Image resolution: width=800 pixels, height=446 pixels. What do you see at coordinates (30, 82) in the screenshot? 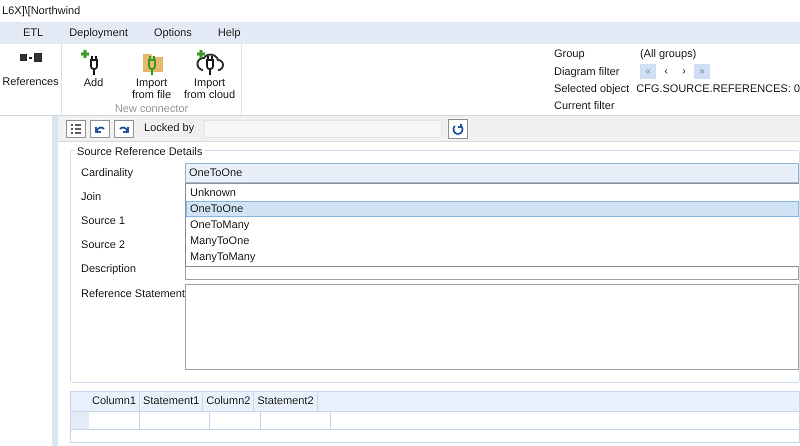
I see `references-button: References` at bounding box center [30, 82].